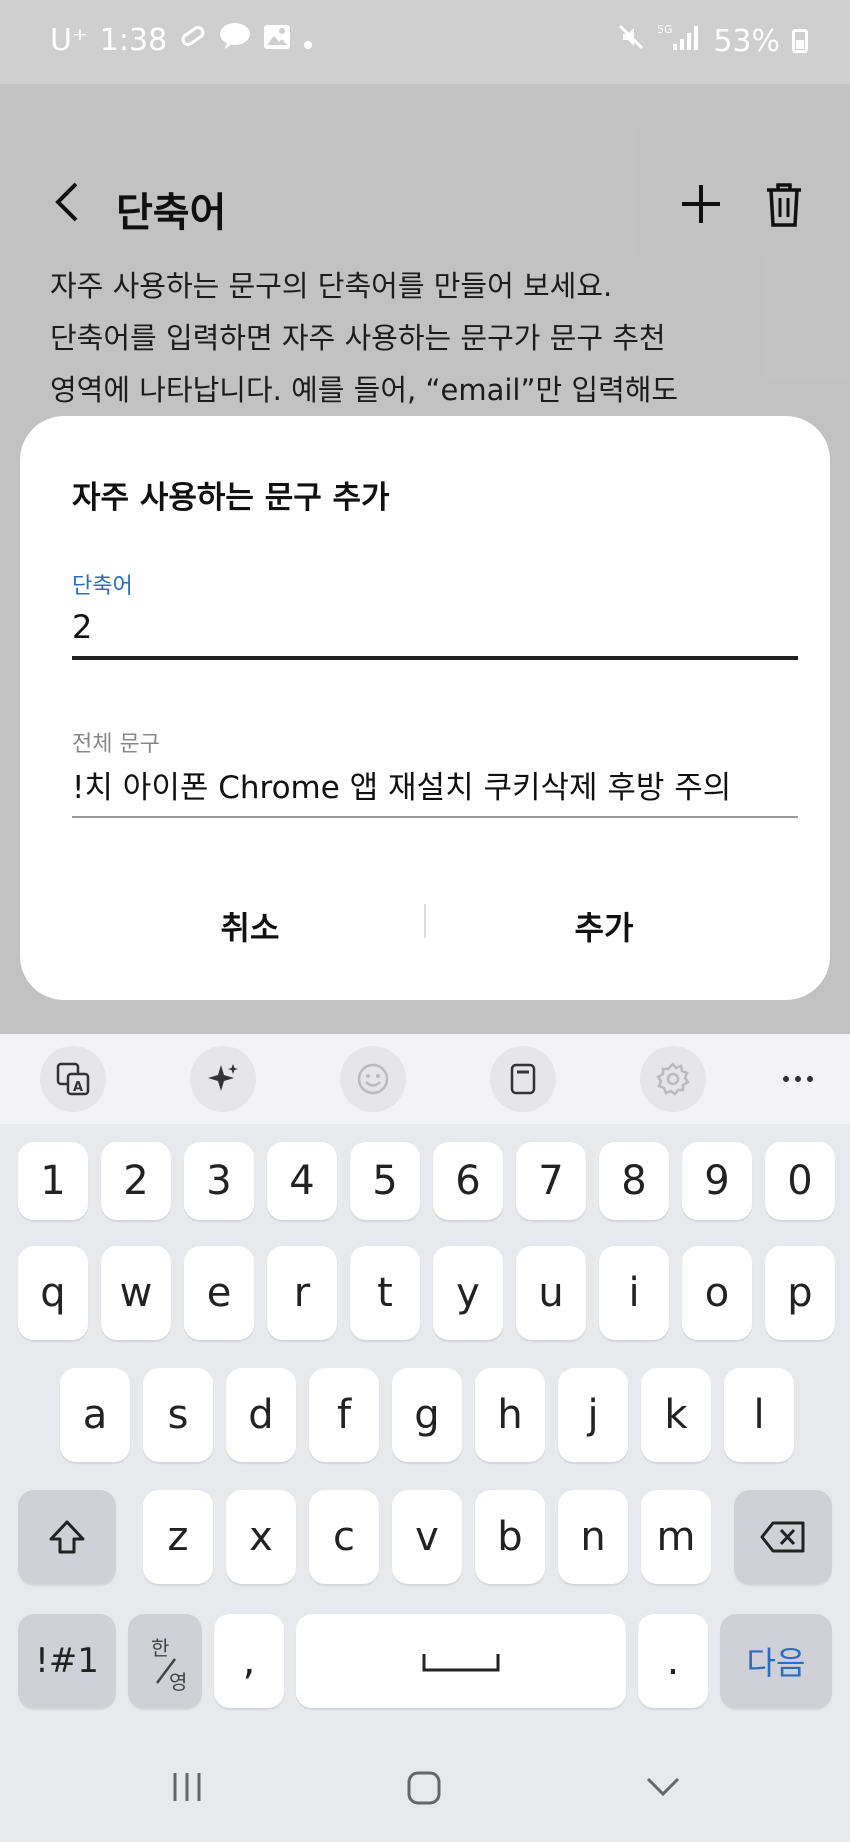 Image resolution: width=850 pixels, height=1842 pixels. I want to click on status-right: 5G 53%, so click(712, 41).